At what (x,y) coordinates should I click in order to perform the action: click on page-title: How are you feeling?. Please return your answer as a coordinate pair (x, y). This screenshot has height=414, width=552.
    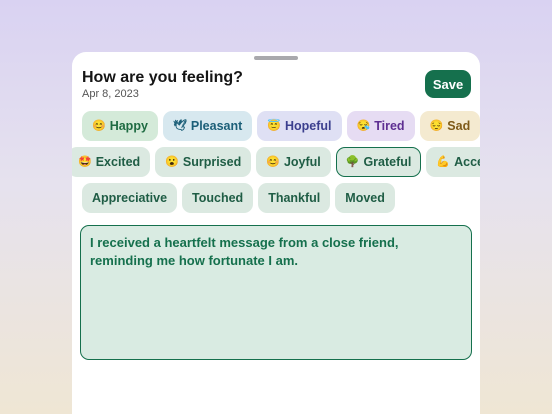
    Looking at the image, I should click on (162, 77).